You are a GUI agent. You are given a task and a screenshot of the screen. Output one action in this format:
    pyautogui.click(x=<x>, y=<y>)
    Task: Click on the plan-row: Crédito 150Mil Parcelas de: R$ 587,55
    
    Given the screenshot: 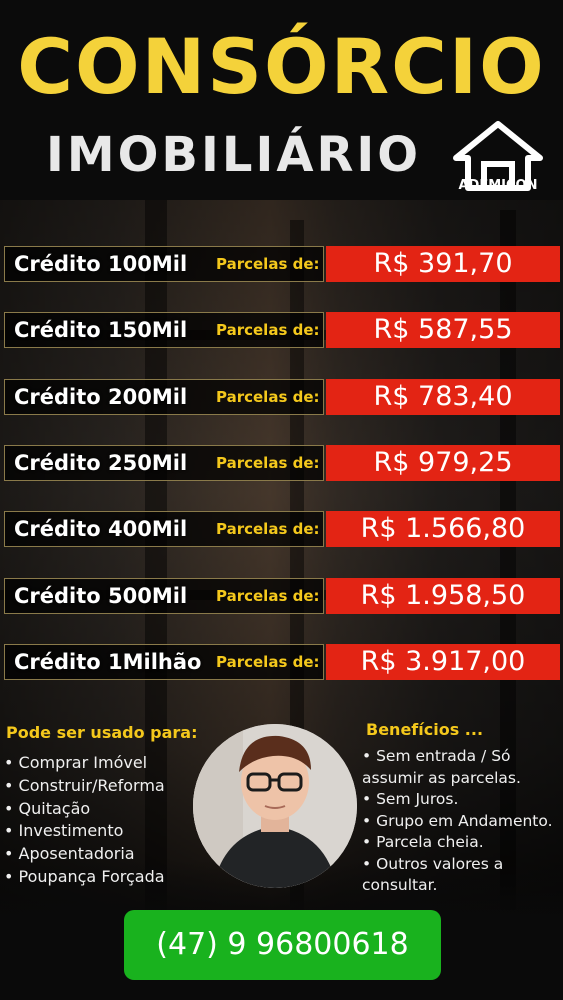 What is the action you would take?
    pyautogui.click(x=282, y=330)
    